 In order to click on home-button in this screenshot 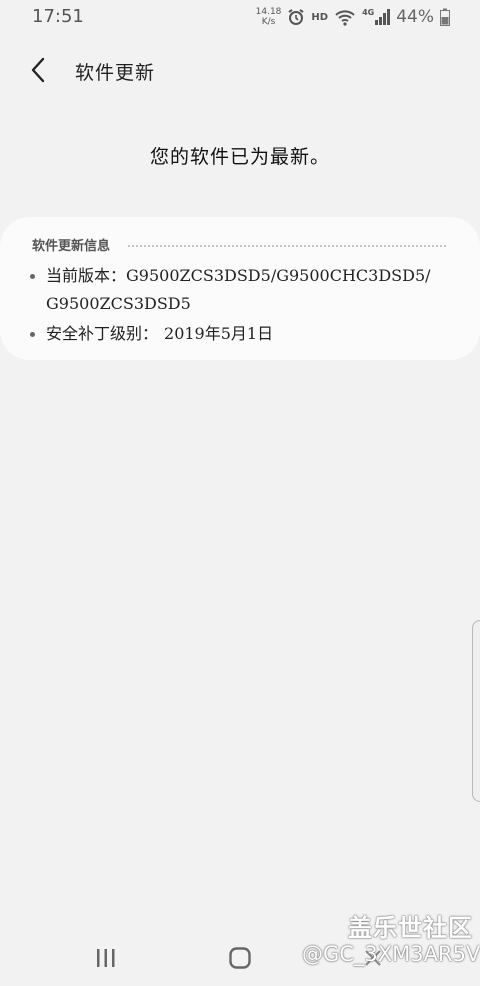, I will do `click(240, 958)`.